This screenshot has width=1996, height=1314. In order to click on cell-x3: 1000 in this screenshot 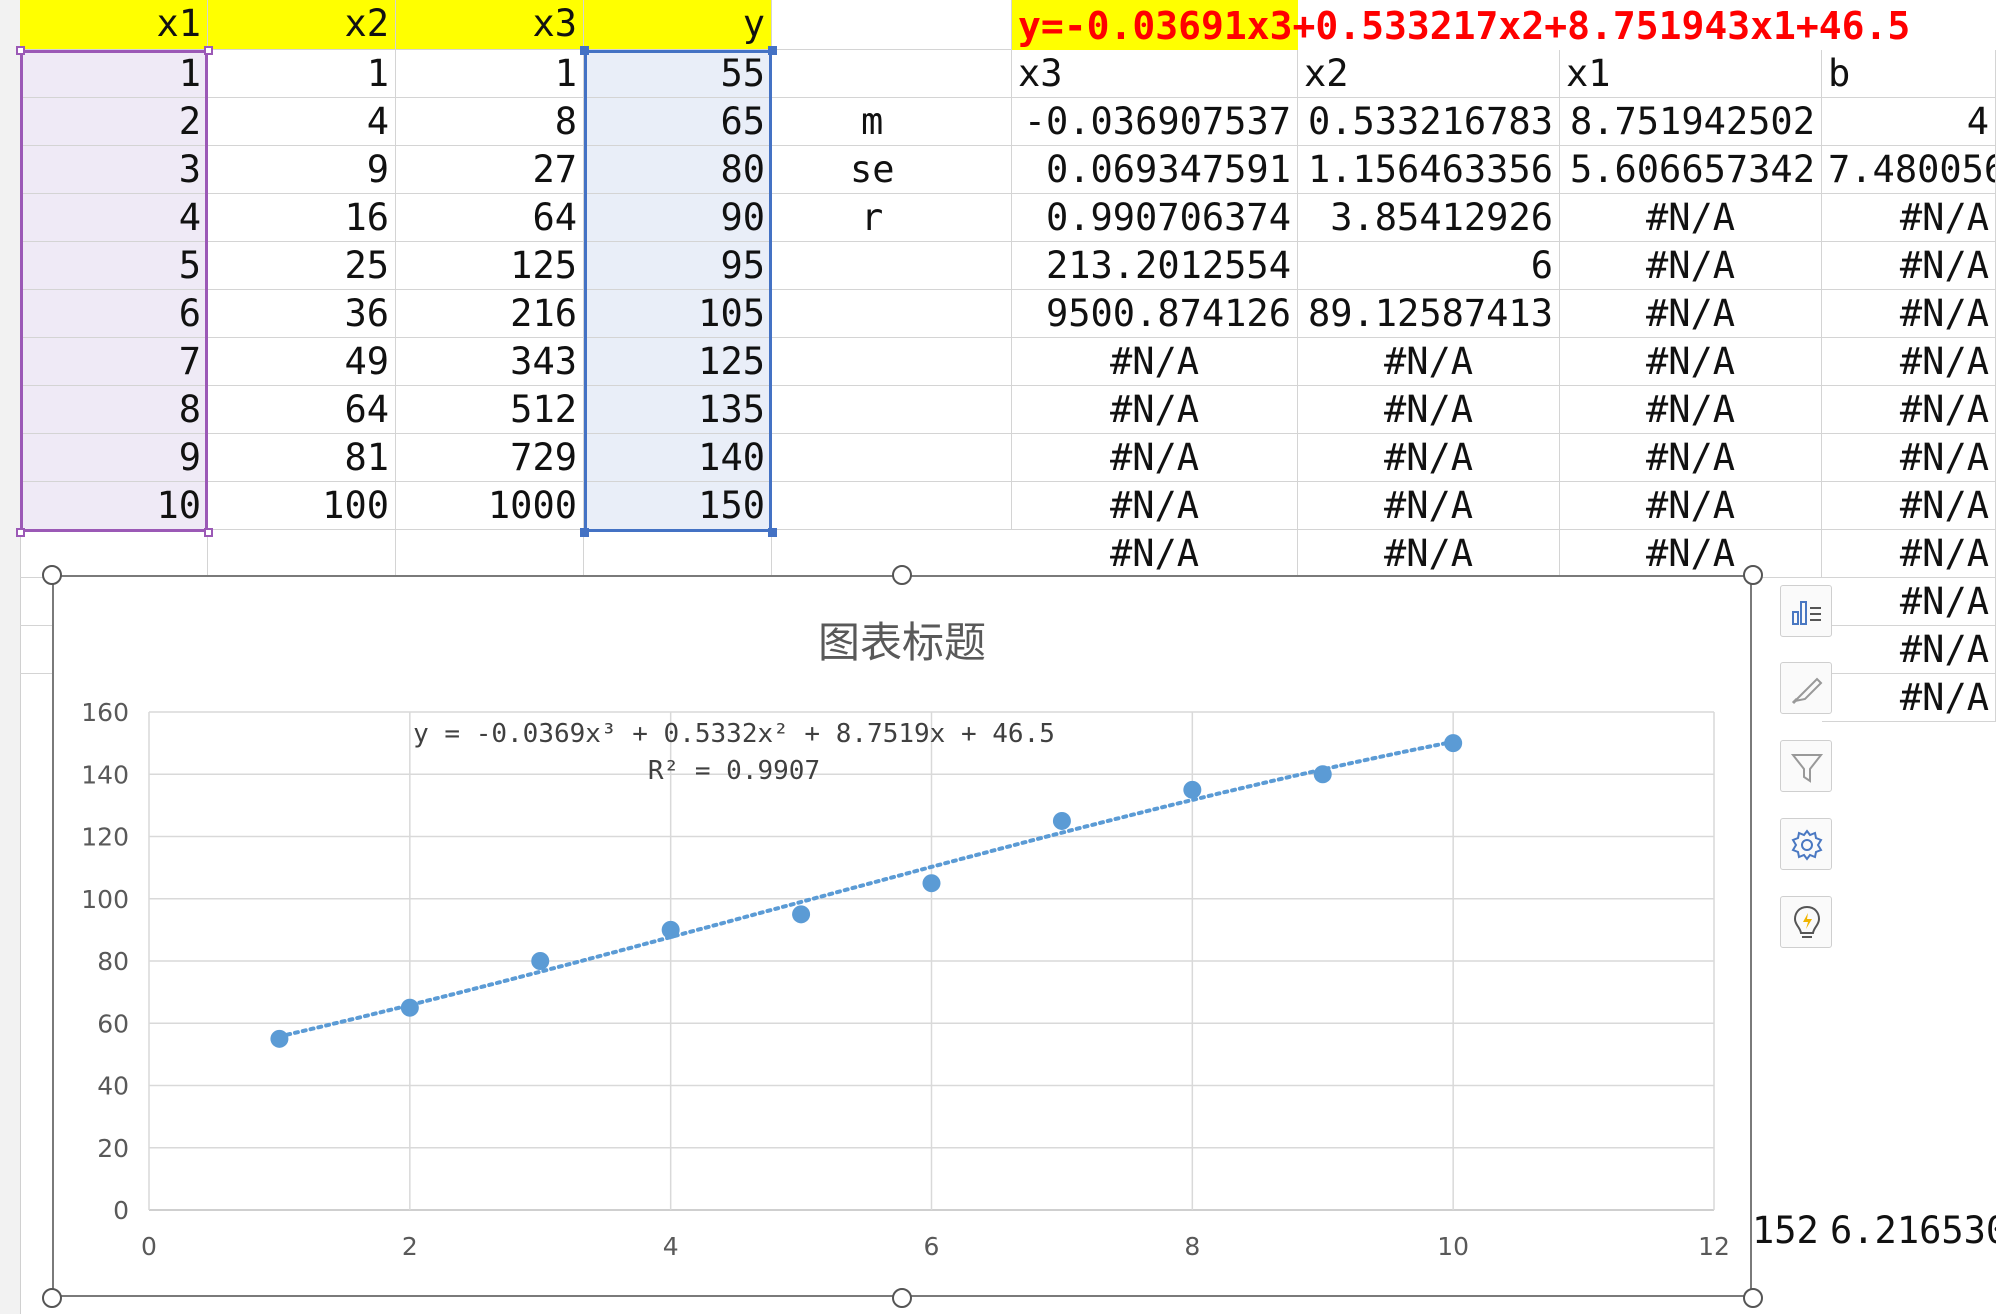, I will do `click(490, 506)`.